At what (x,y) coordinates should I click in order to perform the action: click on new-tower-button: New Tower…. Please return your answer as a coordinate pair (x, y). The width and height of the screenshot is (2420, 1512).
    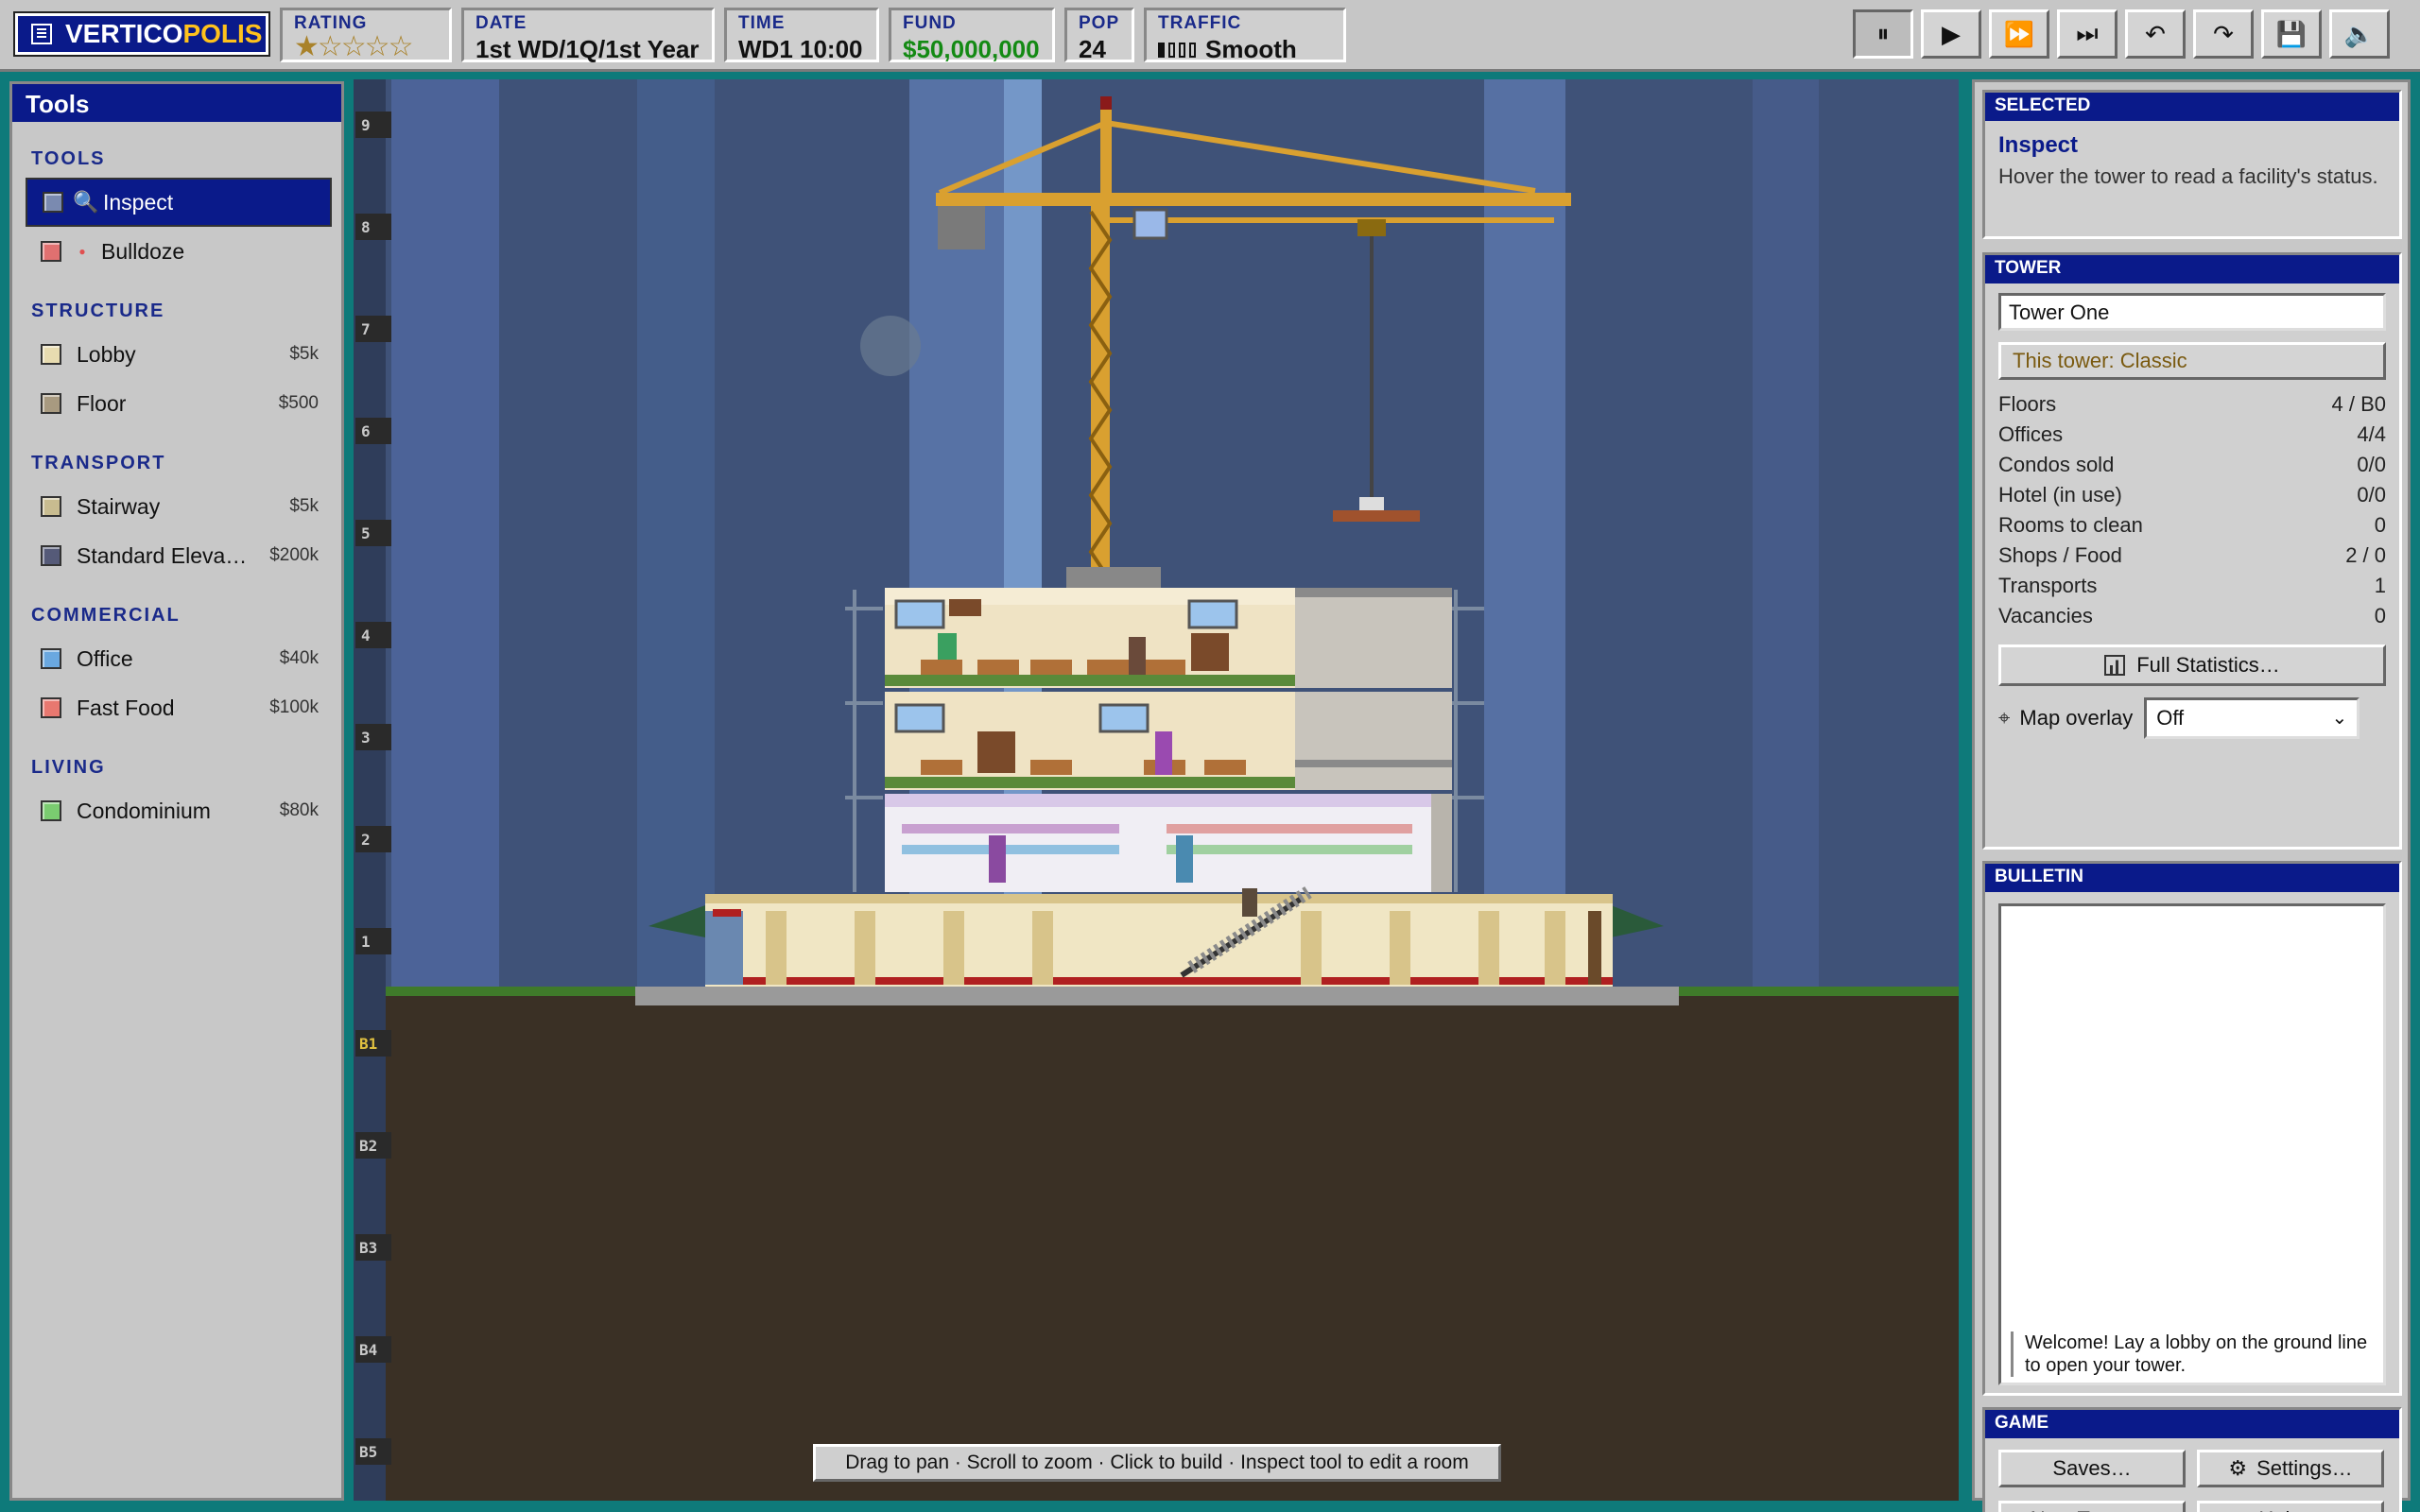
    Looking at the image, I should click on (2092, 1506).